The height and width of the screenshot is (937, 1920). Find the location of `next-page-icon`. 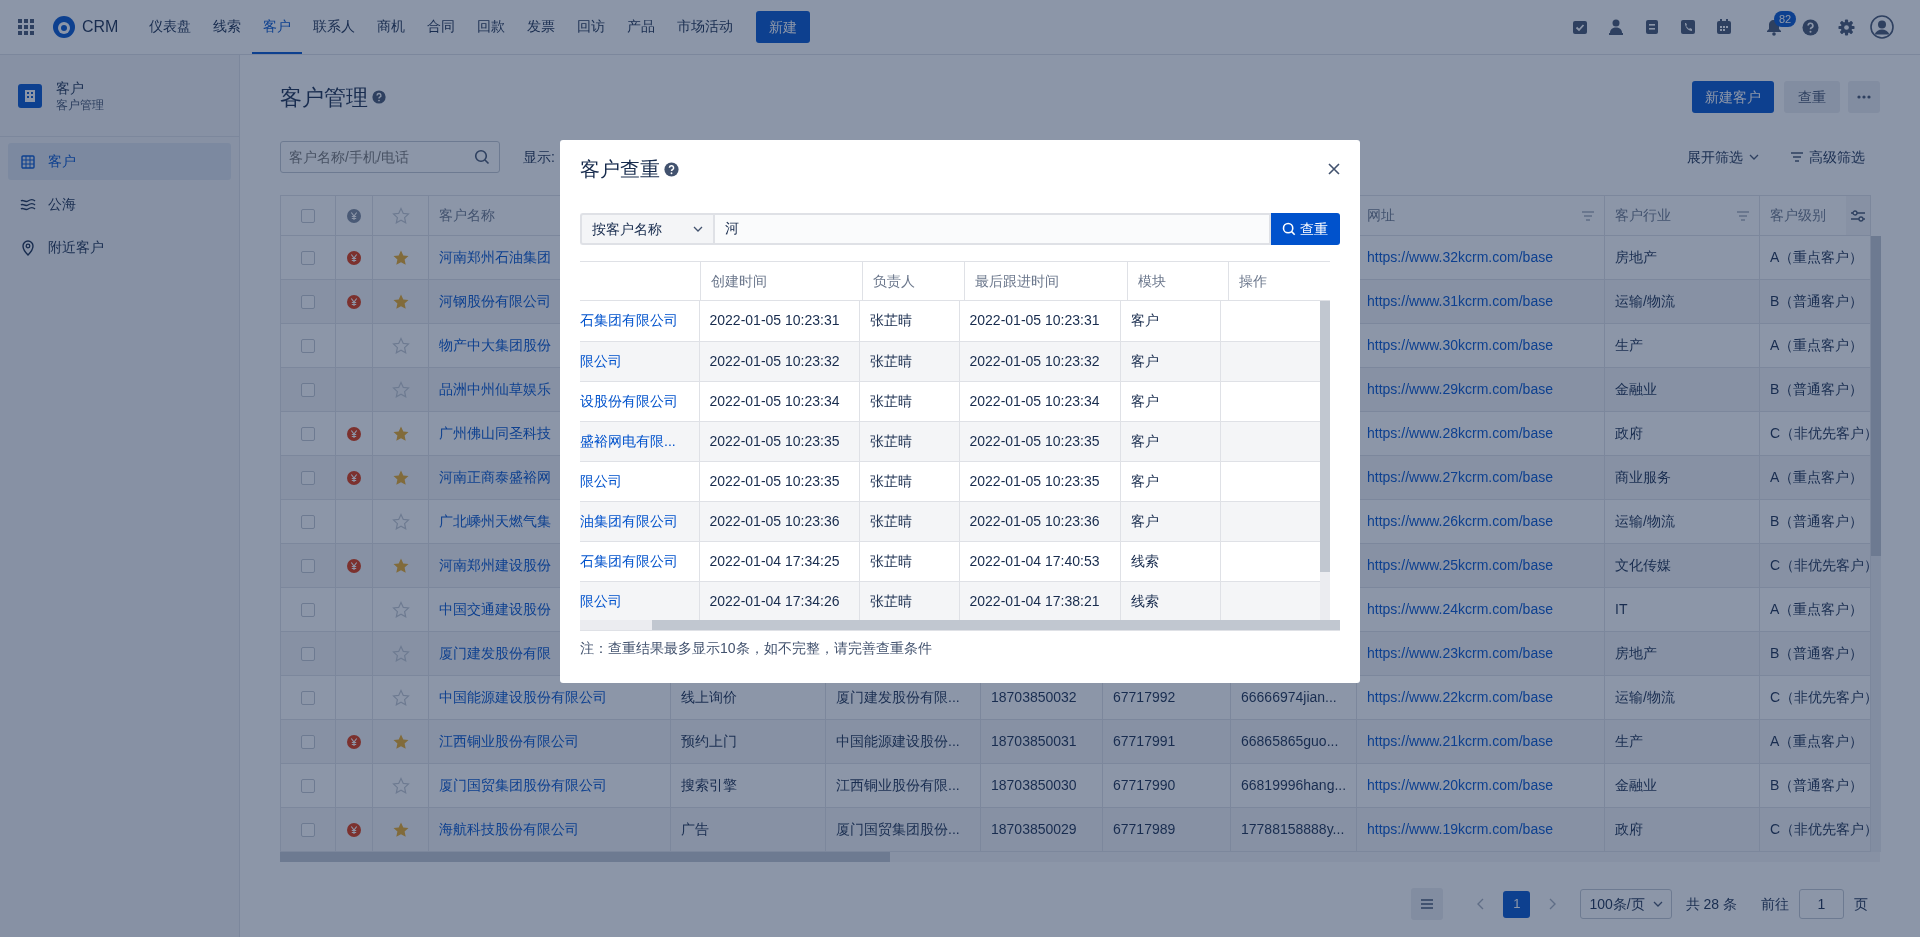

next-page-icon is located at coordinates (1552, 904).